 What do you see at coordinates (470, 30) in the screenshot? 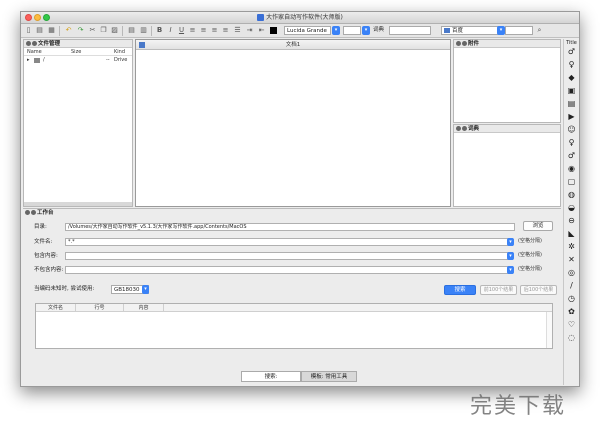
I see `search-engine-select: 百度` at bounding box center [470, 30].